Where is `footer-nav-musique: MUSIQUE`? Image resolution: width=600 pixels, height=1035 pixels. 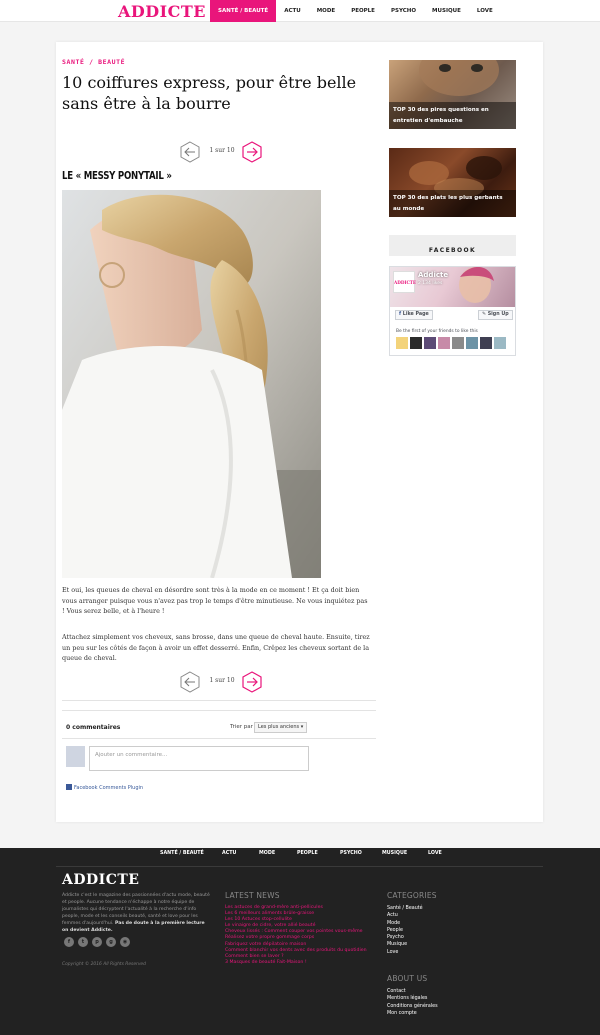 footer-nav-musique: MUSIQUE is located at coordinates (394, 853).